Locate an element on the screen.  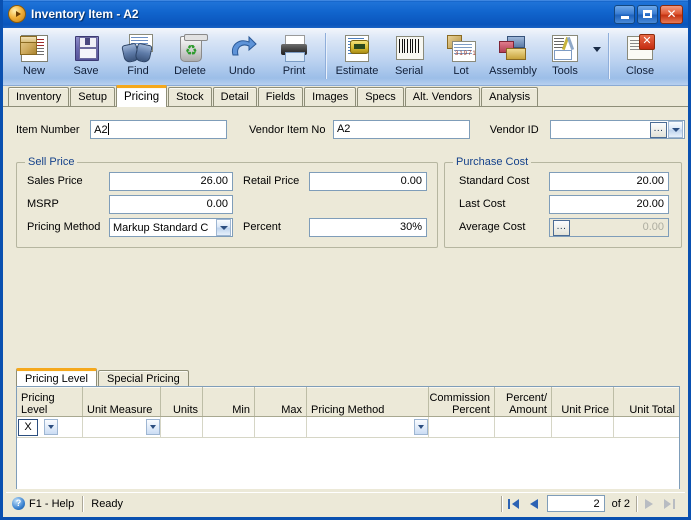
tab-detail: Detail is located at coordinates (234, 96).